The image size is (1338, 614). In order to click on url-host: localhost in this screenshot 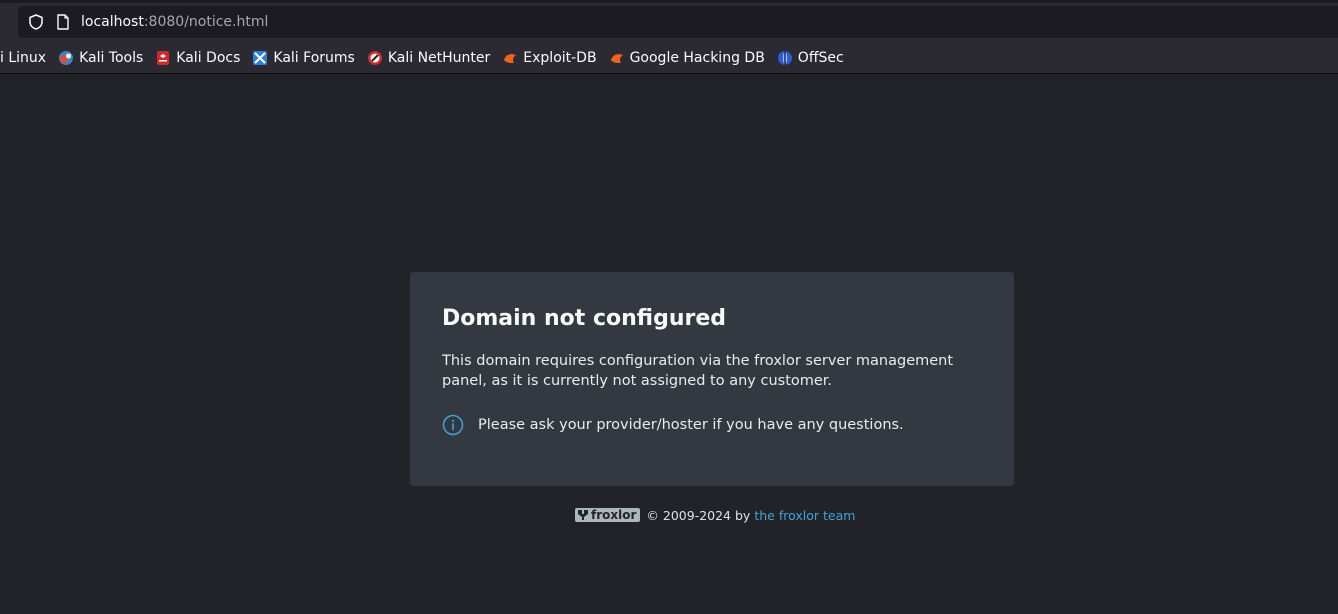, I will do `click(112, 22)`.